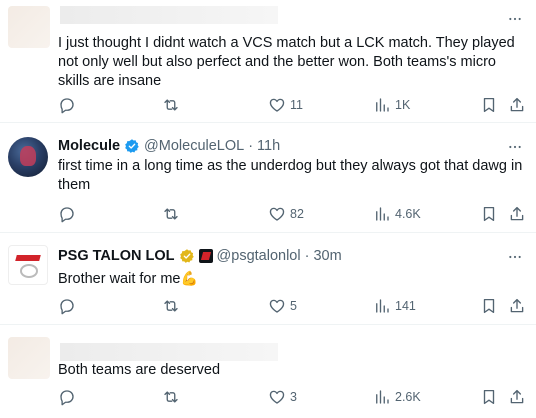  Describe the element at coordinates (408, 214) in the screenshot. I see `view-count: 4.6K` at that location.